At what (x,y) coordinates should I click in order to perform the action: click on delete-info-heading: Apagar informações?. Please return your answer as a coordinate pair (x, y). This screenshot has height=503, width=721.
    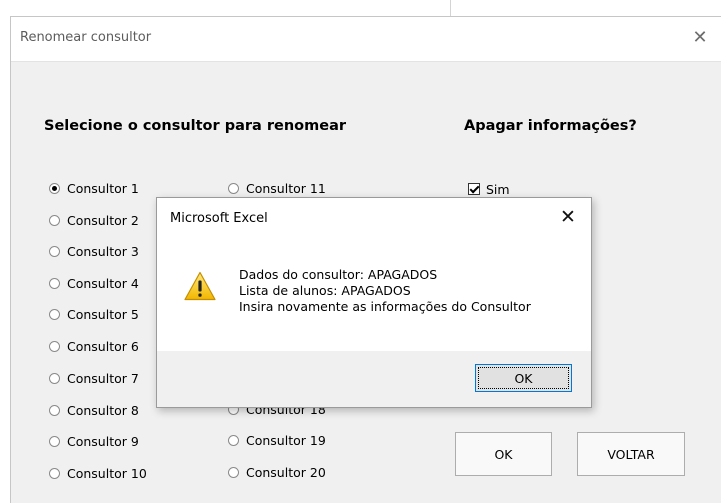
    Looking at the image, I should click on (550, 126).